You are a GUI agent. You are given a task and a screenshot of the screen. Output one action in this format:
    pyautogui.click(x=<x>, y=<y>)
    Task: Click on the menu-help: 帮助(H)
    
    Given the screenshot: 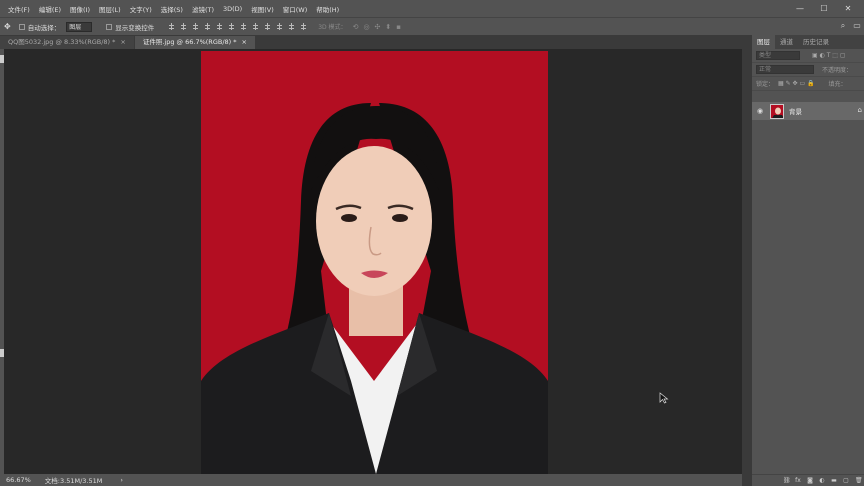 What is the action you would take?
    pyautogui.click(x=327, y=9)
    